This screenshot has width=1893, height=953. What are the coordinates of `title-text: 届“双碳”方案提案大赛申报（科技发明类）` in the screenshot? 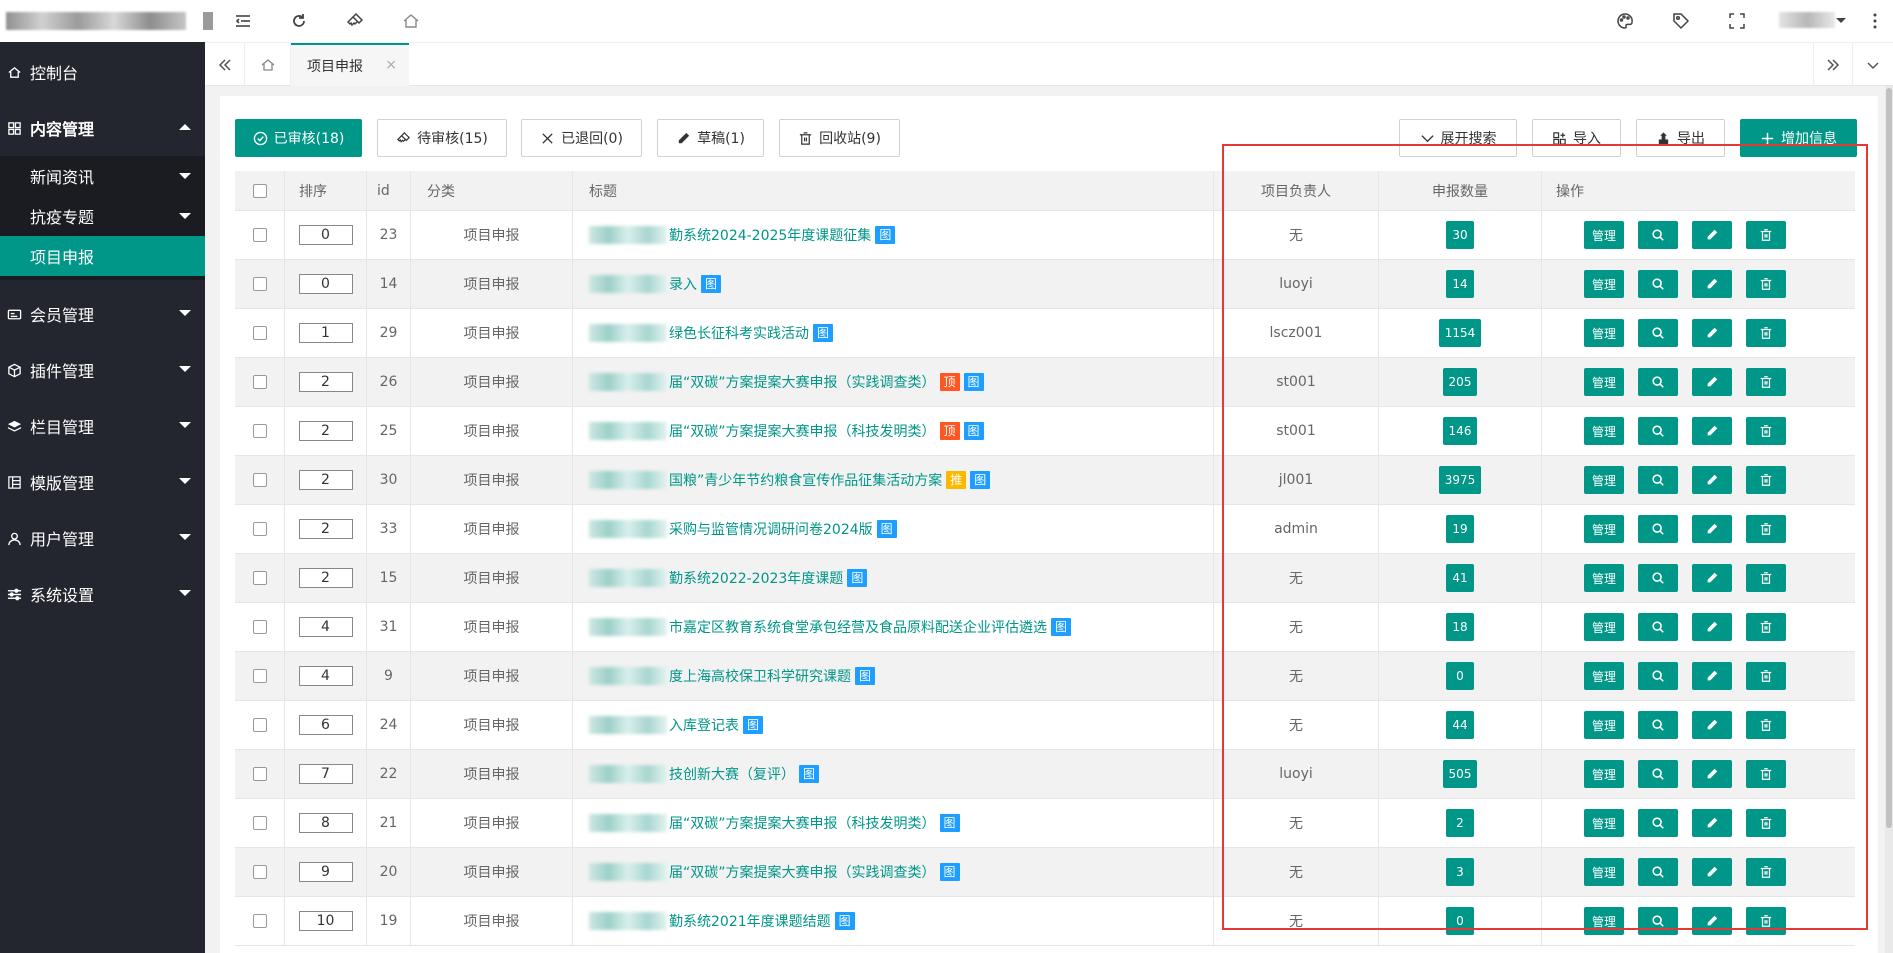 It's located at (802, 823).